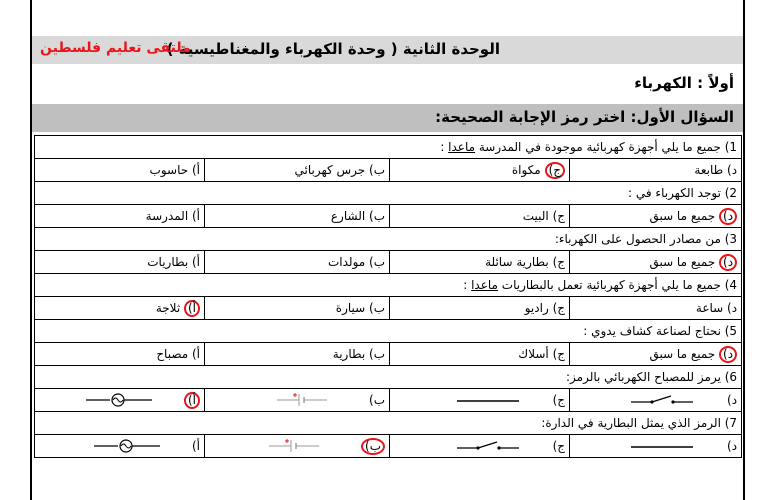  What do you see at coordinates (169, 307) in the screenshot?
I see `option-text: ثلاجة` at bounding box center [169, 307].